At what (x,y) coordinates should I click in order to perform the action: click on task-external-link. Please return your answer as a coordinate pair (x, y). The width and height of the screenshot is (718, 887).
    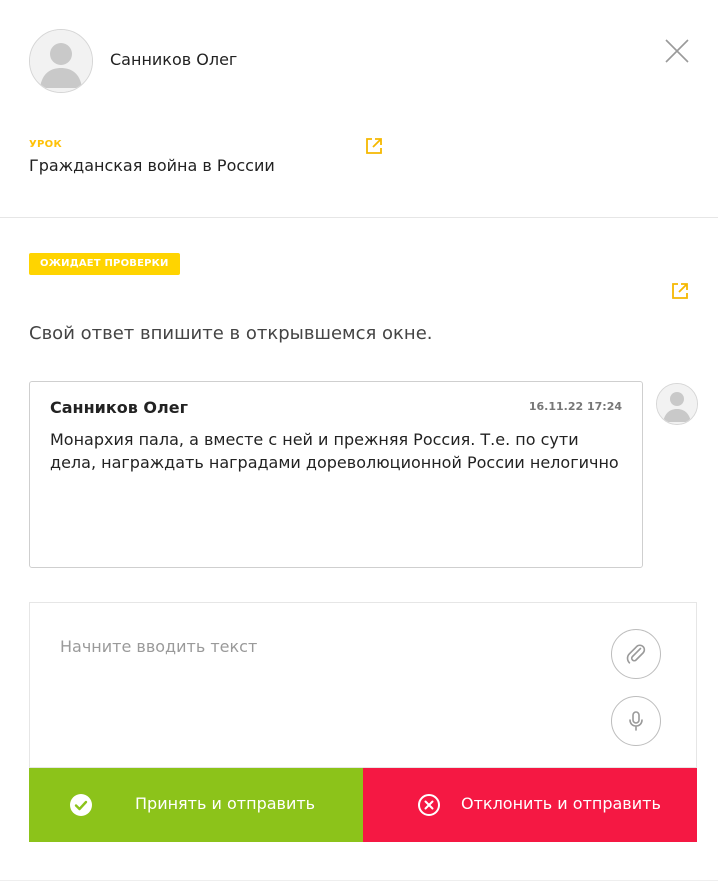
    Looking at the image, I should click on (680, 291).